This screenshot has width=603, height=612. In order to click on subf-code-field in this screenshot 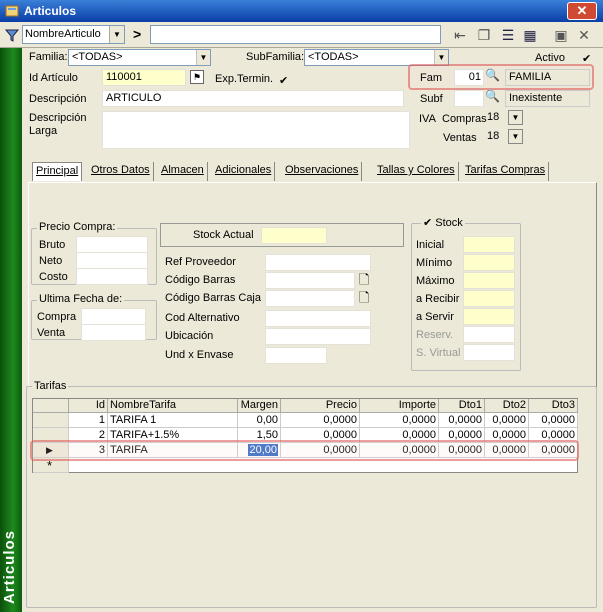, I will do `click(469, 98)`.